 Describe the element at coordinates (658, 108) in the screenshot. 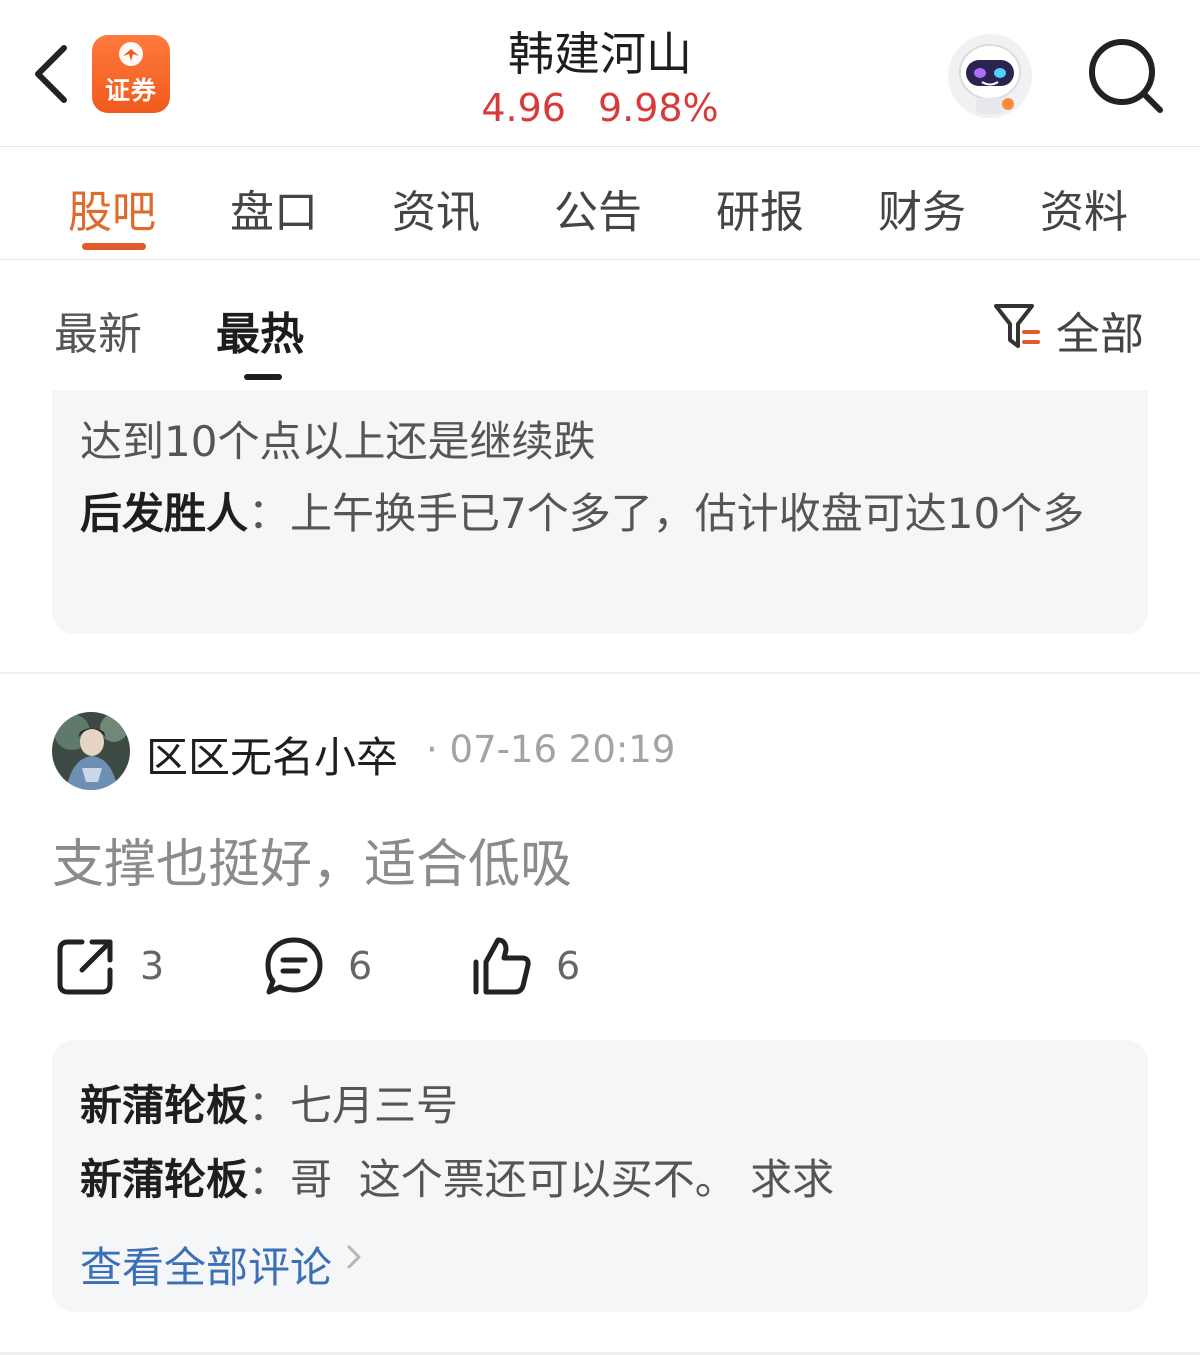

I see `stock-change-pct: 9.98%` at that location.